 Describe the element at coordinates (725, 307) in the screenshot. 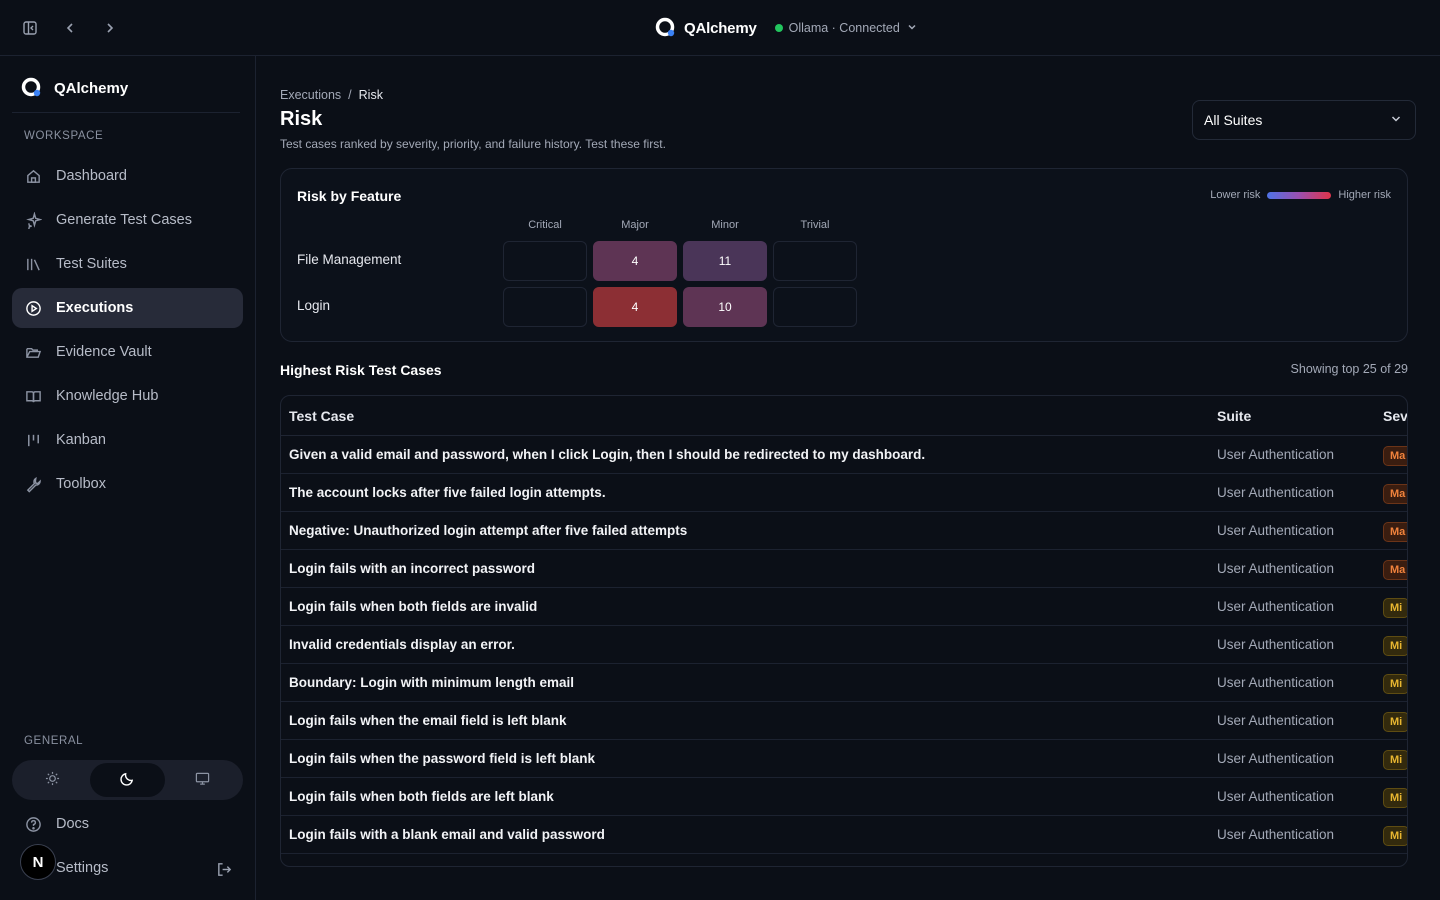

I see `heat-cell: 10` at that location.